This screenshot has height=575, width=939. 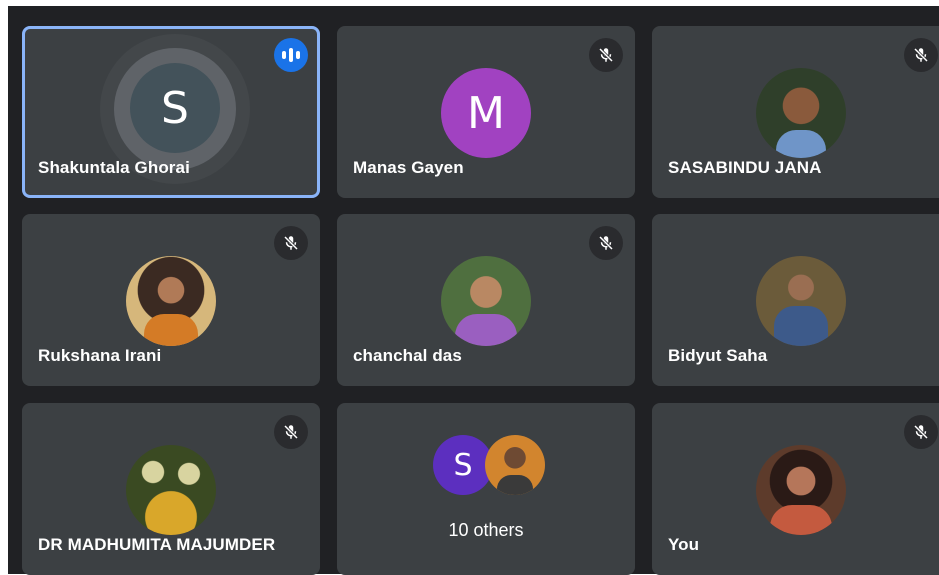 What do you see at coordinates (684, 544) in the screenshot?
I see `participant-name: You` at bounding box center [684, 544].